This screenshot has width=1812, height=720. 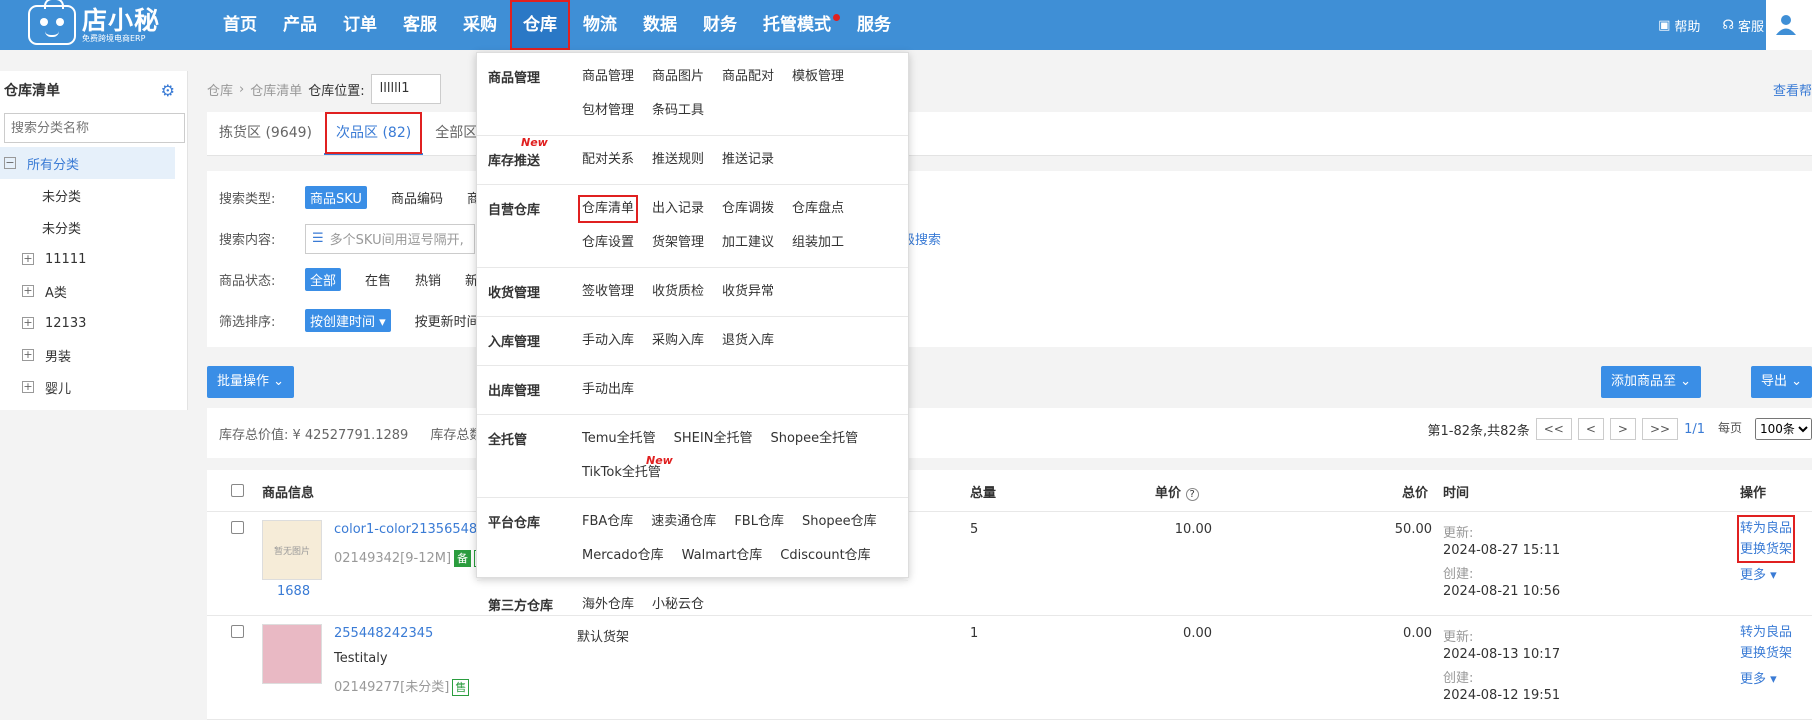 What do you see at coordinates (1789, 25) in the screenshot?
I see `user-menu` at bounding box center [1789, 25].